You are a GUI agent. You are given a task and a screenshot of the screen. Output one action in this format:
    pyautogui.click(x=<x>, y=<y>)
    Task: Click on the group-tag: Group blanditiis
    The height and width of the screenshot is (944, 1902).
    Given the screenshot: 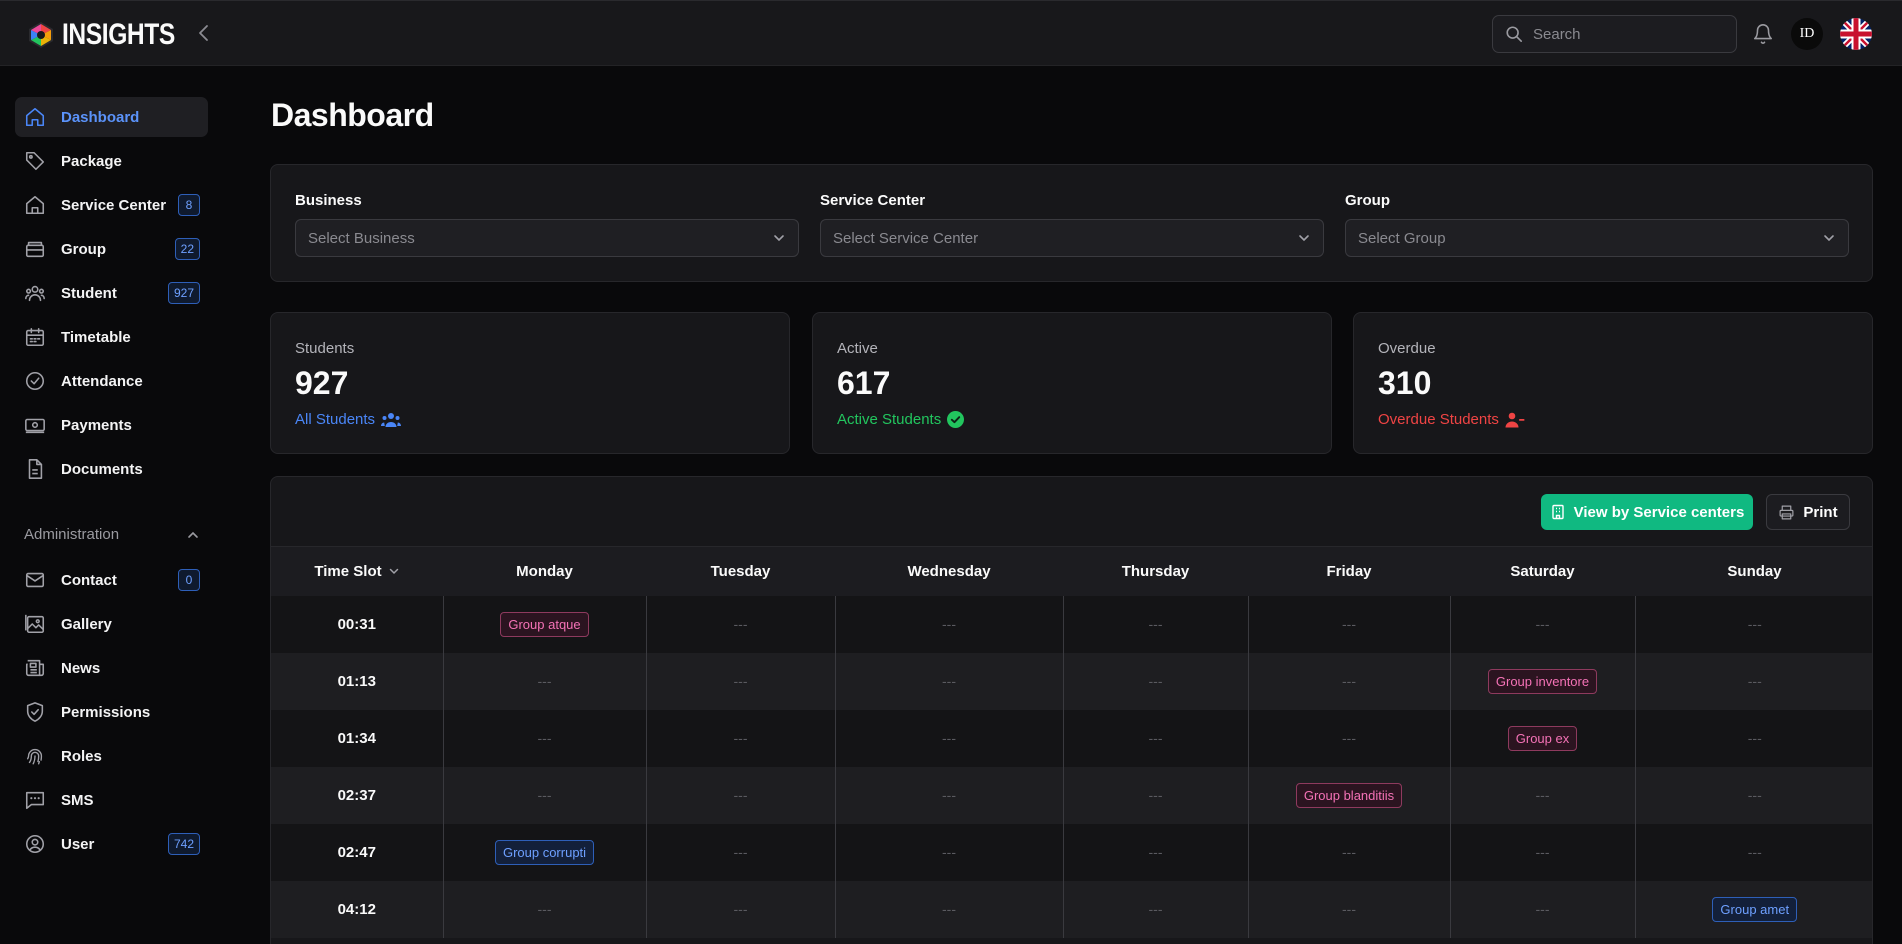 What is the action you would take?
    pyautogui.click(x=1349, y=795)
    